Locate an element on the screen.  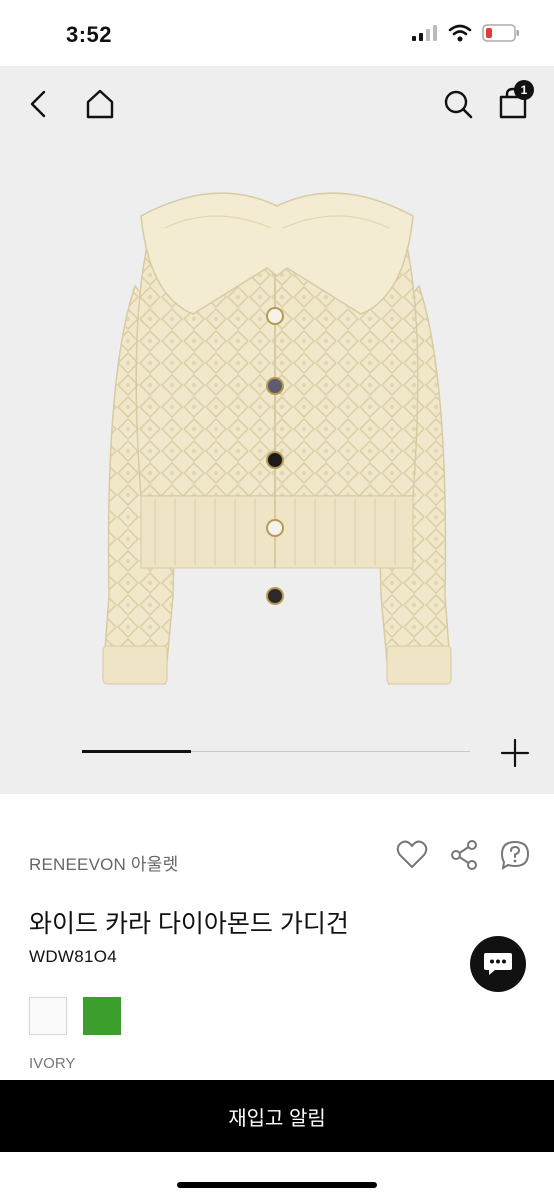
swatch-green is located at coordinates (102, 1016).